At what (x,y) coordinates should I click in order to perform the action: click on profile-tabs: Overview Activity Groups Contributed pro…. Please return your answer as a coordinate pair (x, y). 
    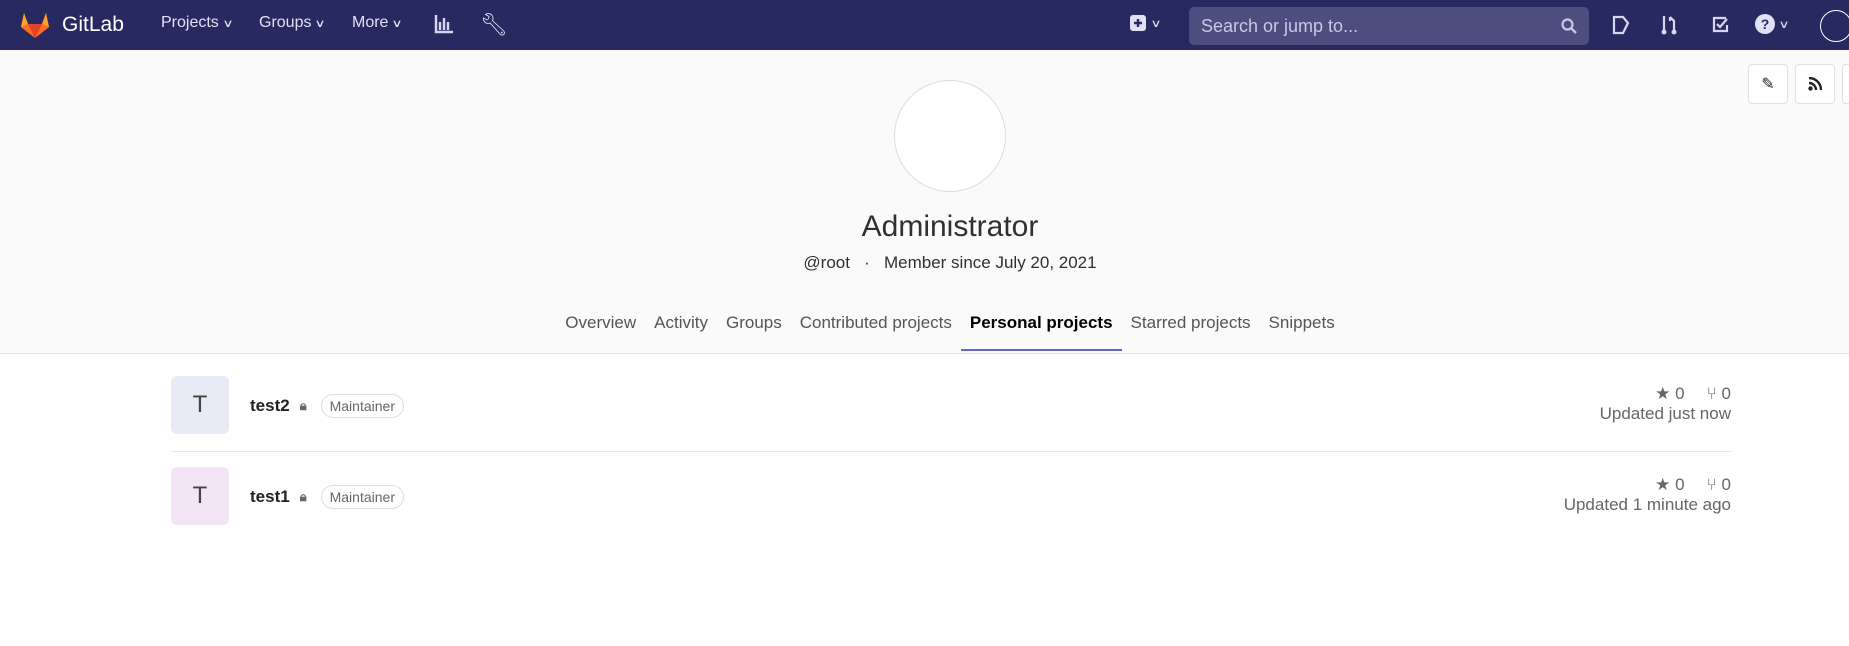
    Looking at the image, I should click on (924, 327).